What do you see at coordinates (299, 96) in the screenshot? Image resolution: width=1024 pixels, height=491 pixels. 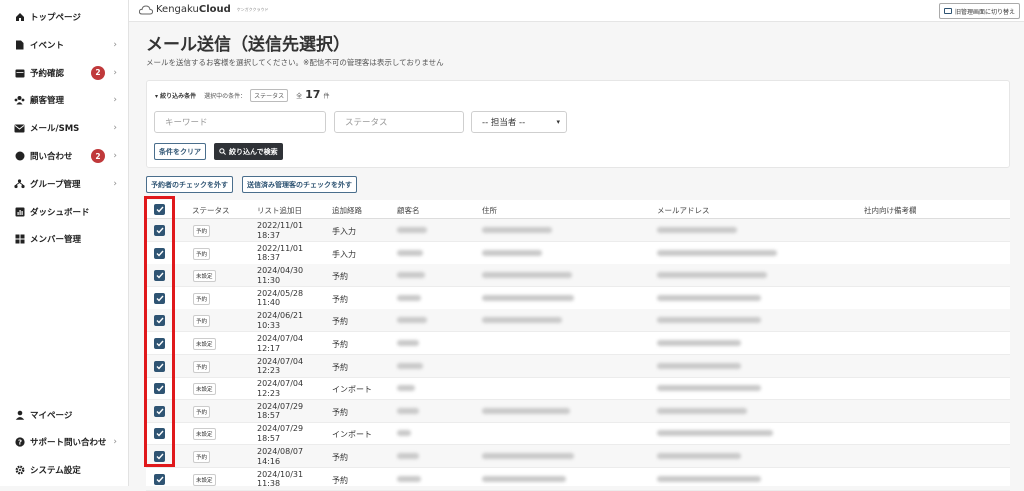 I see `total-prefix: 全` at bounding box center [299, 96].